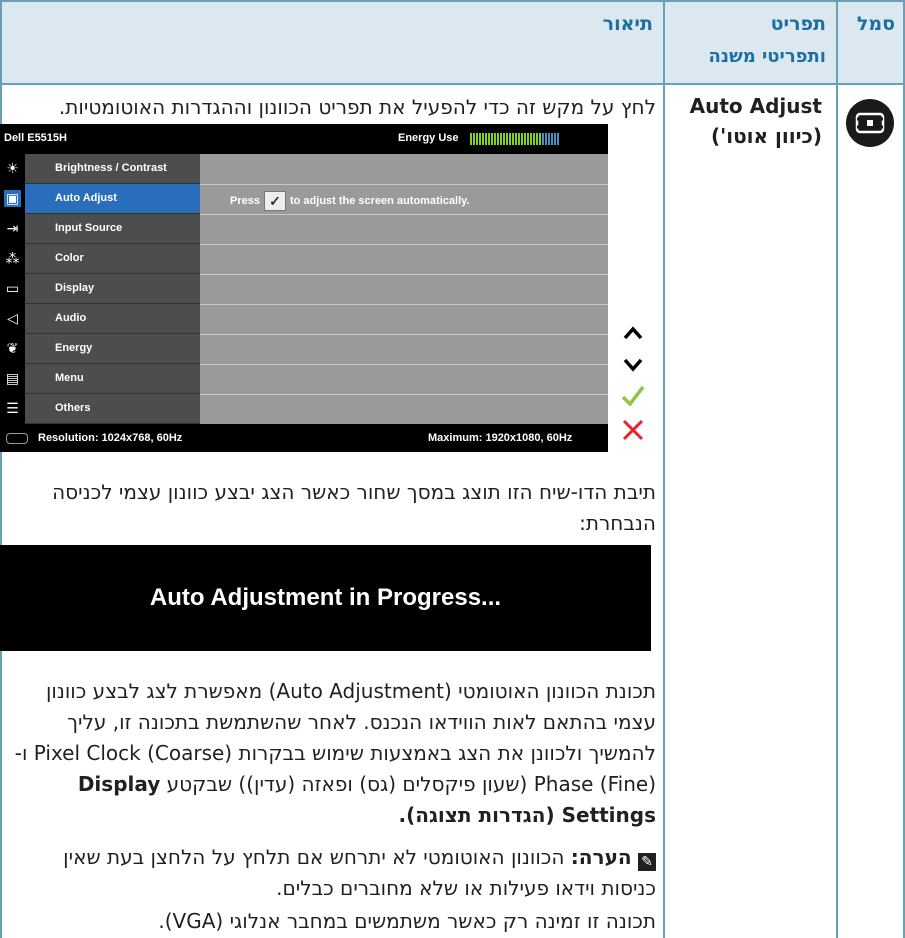 The image size is (905, 938). What do you see at coordinates (875, 24) in the screenshot?
I see `header-symbol: סמל` at bounding box center [875, 24].